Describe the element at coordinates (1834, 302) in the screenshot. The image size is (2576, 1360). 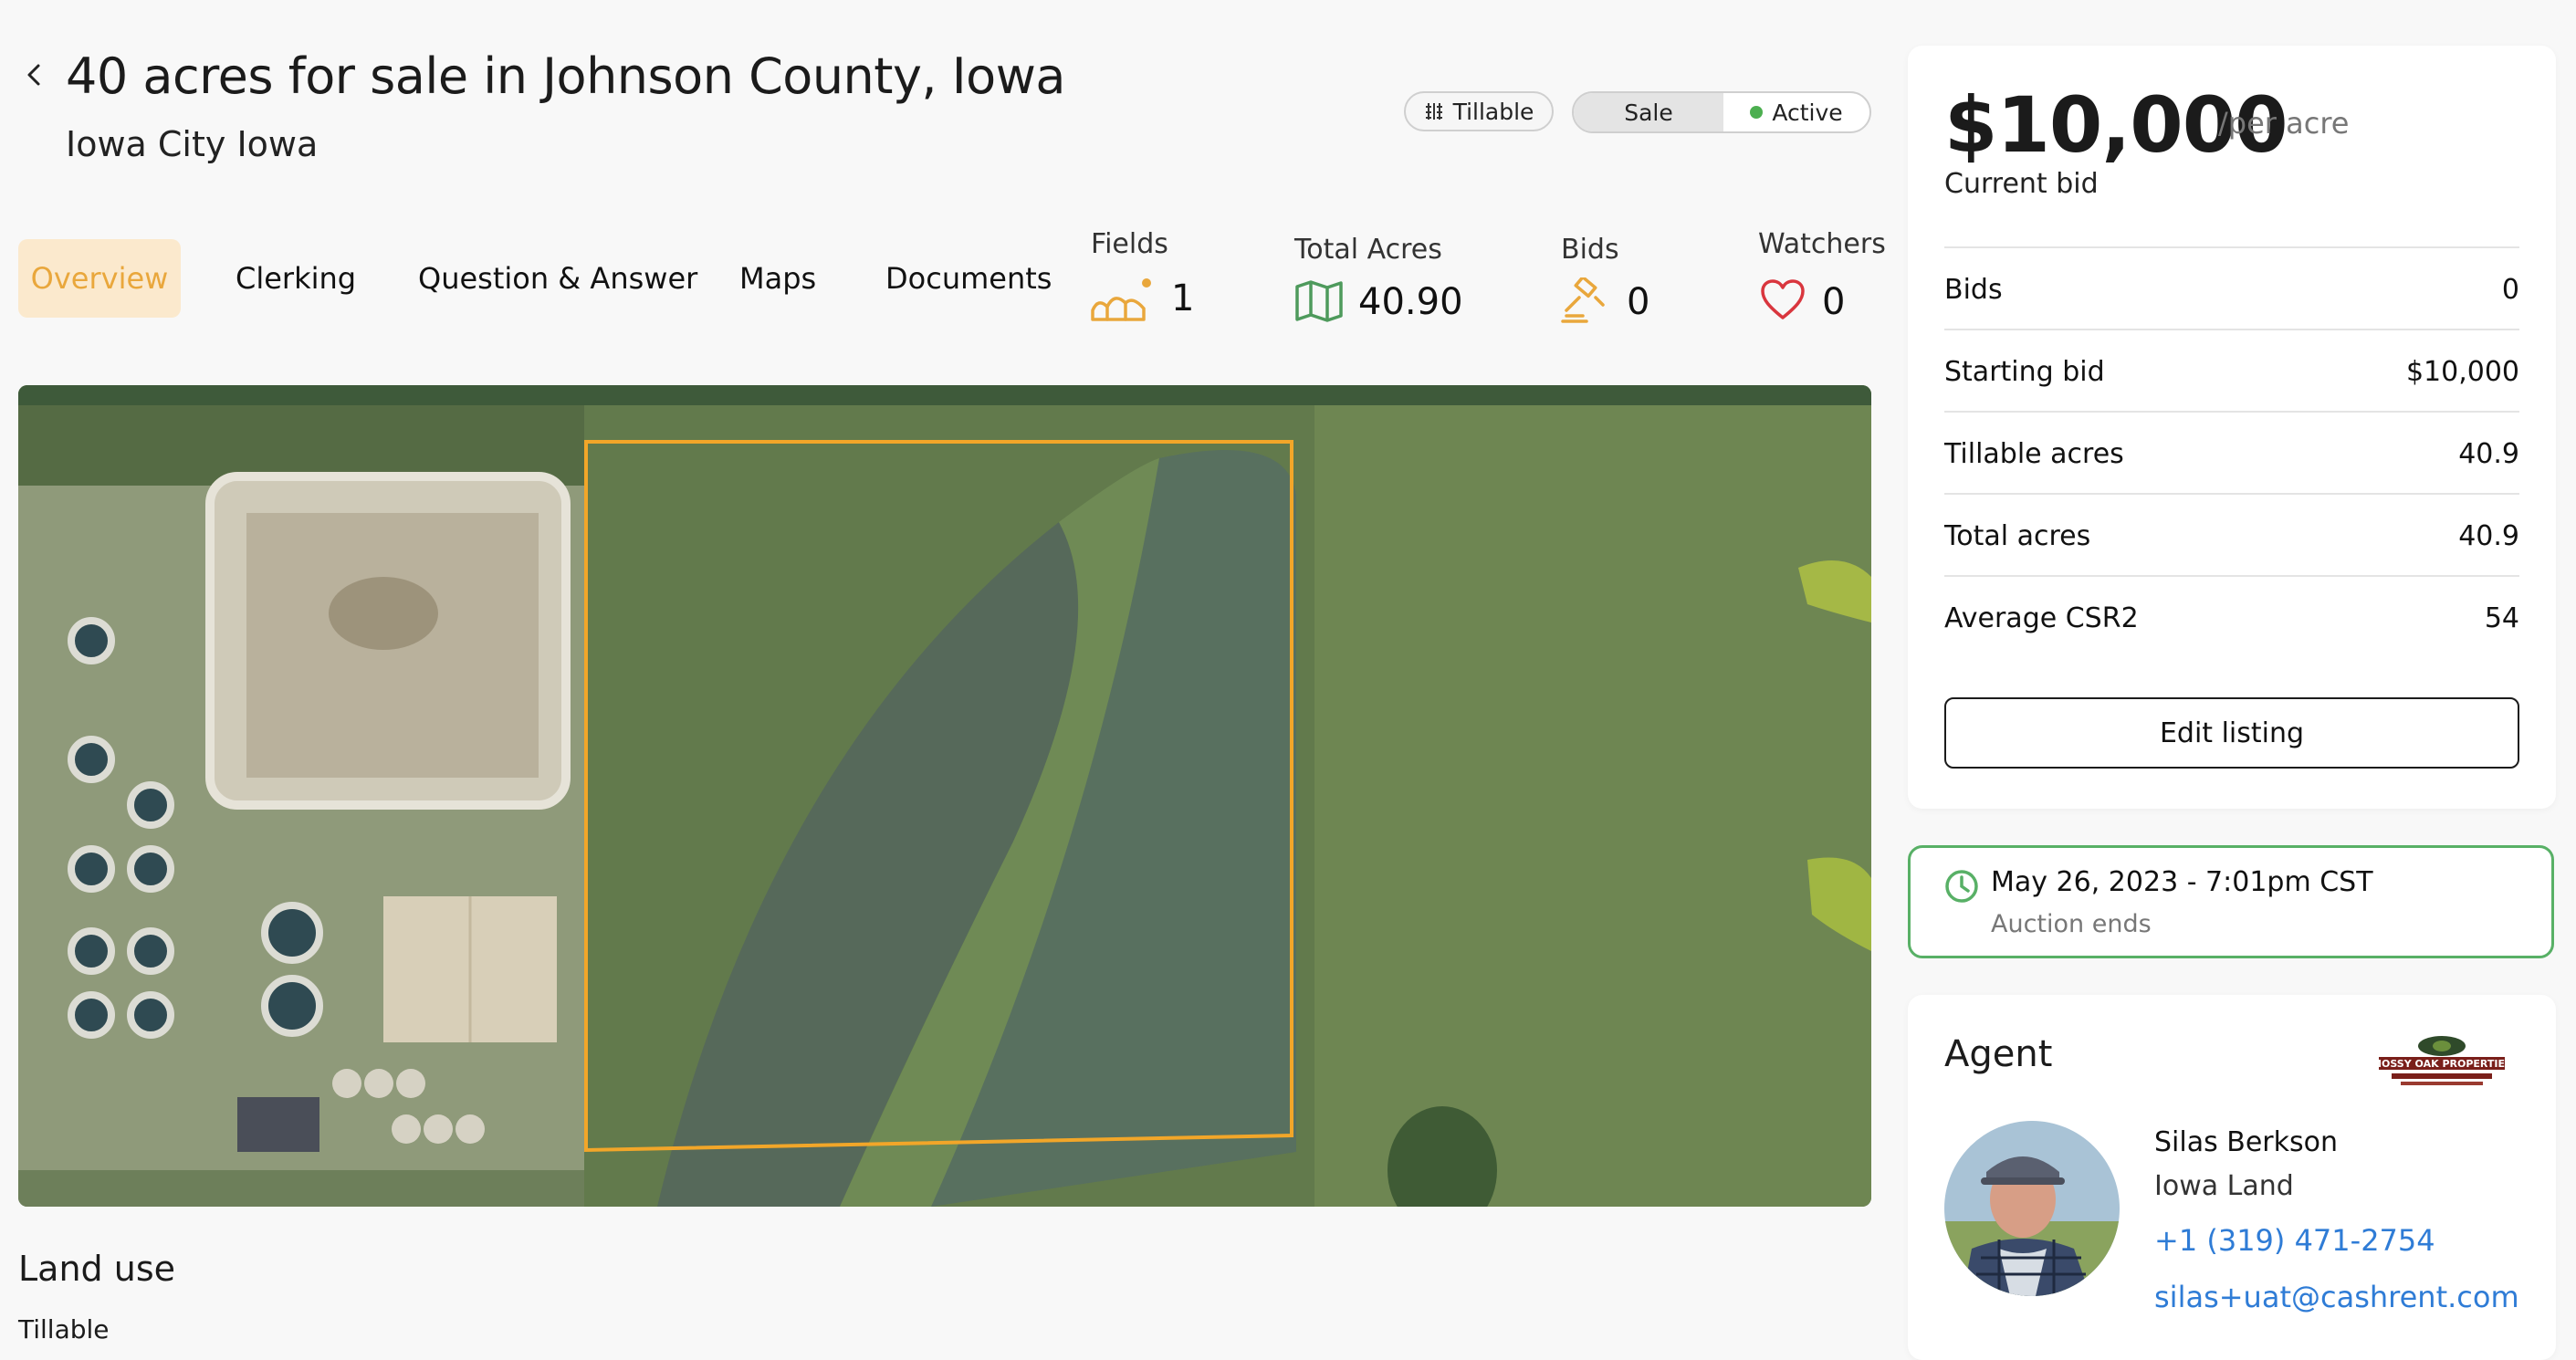
I see `stat-watchers-value: 0` at that location.